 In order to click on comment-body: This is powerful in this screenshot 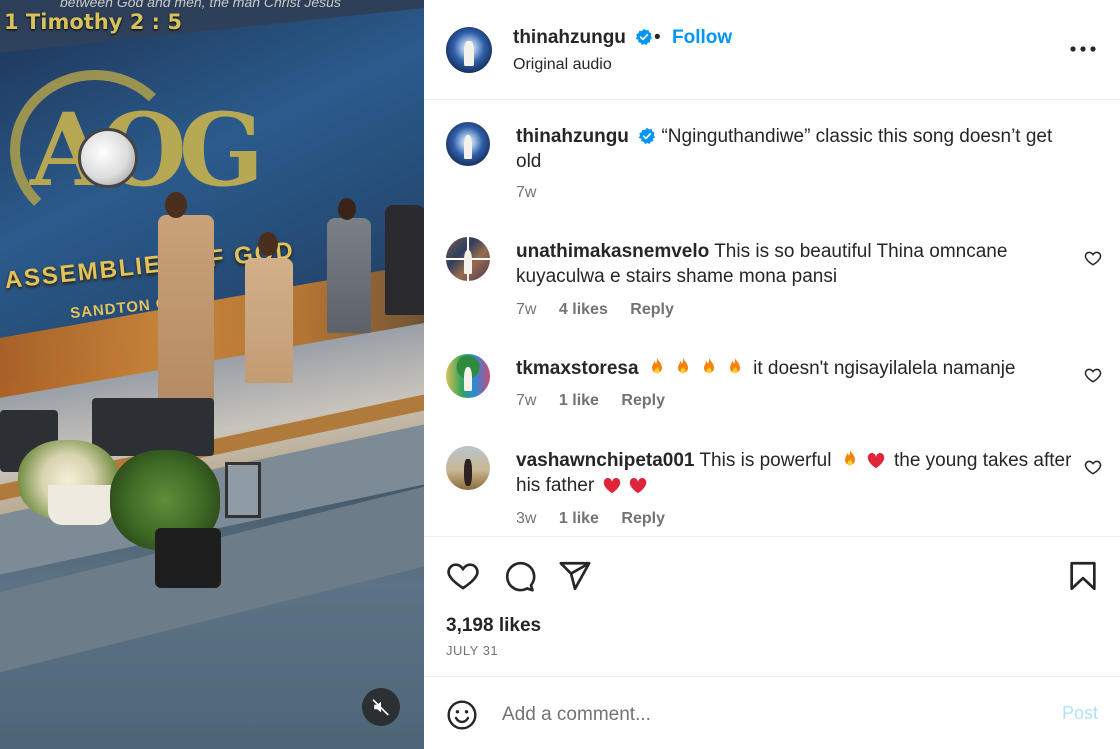, I will do `click(765, 460)`.